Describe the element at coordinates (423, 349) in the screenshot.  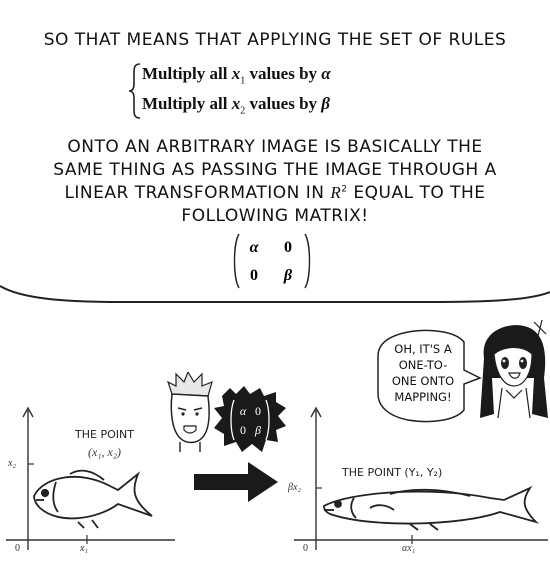
I see `speech-line-1: OH, IT'S A` at that location.